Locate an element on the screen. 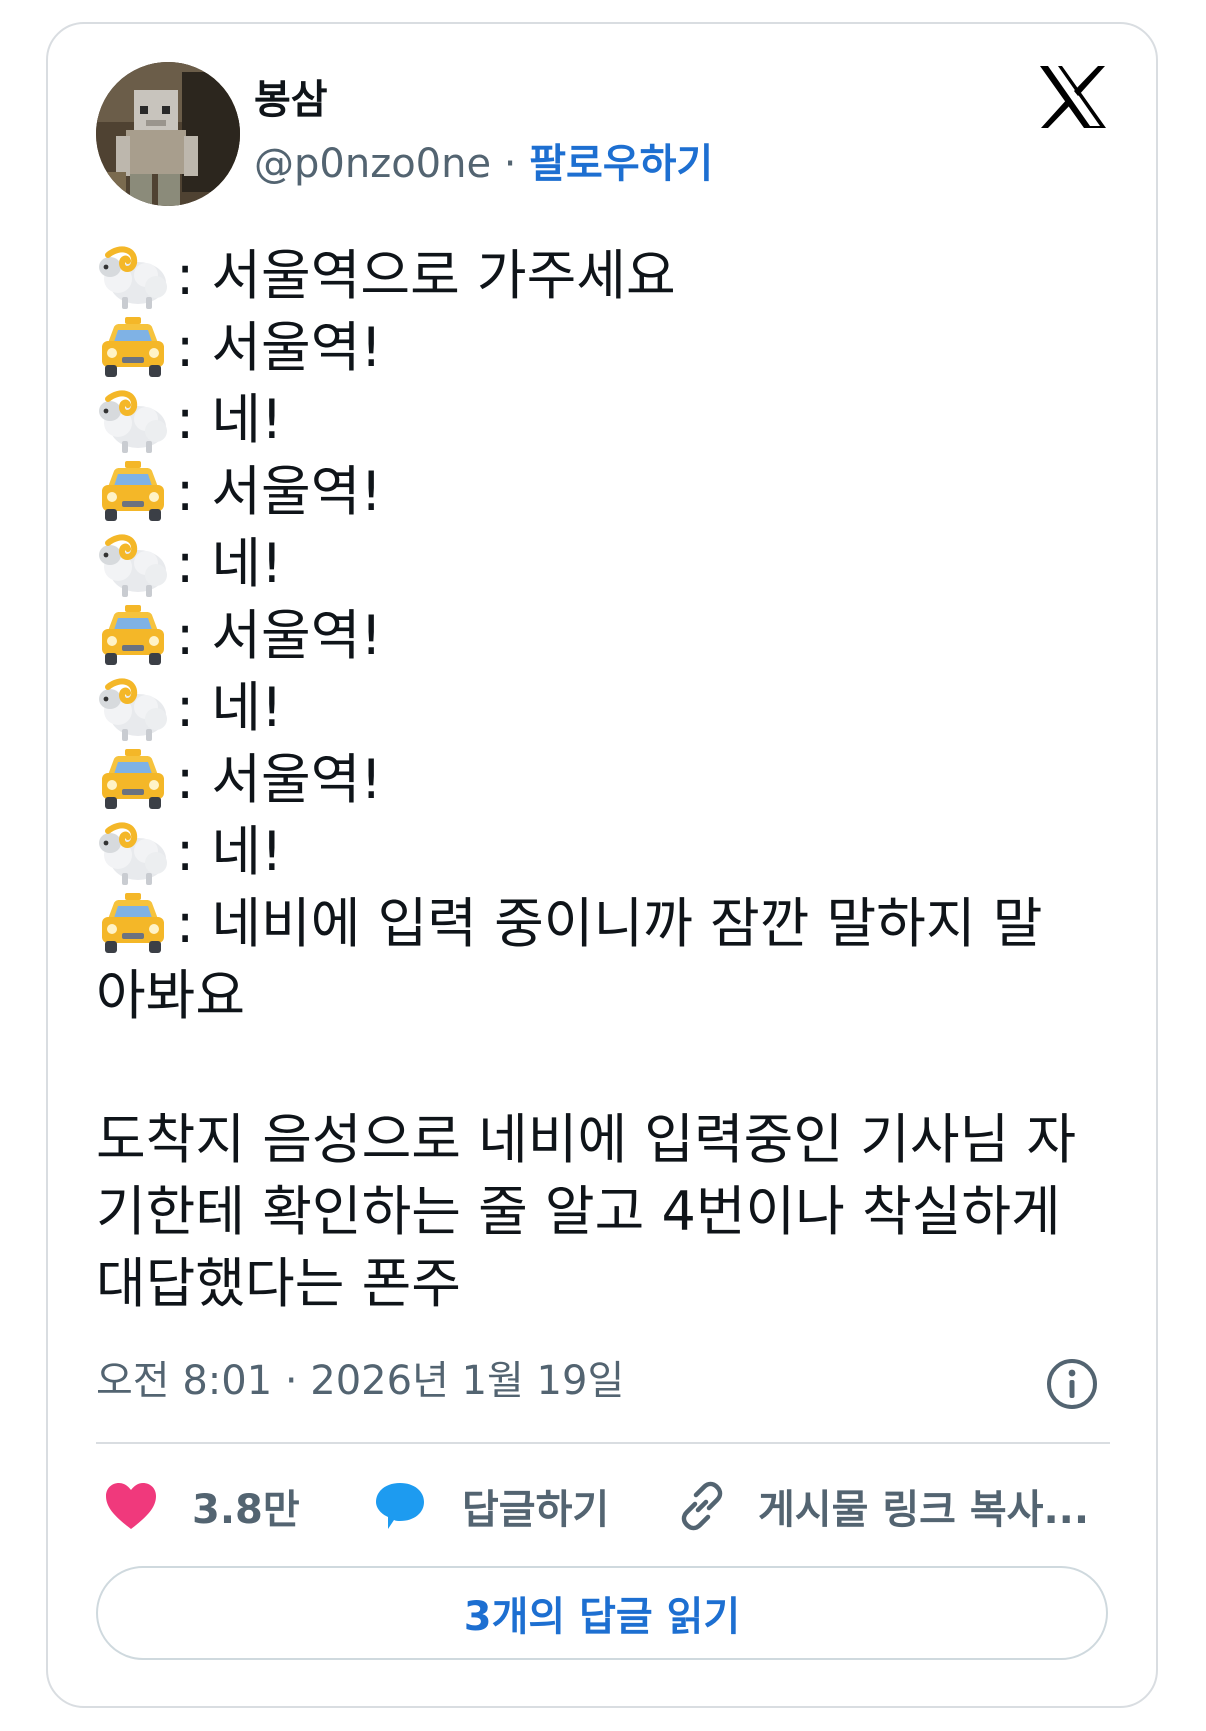 The width and height of the screenshot is (1206, 1731). reply-button: 답글하기 is located at coordinates (491, 1506).